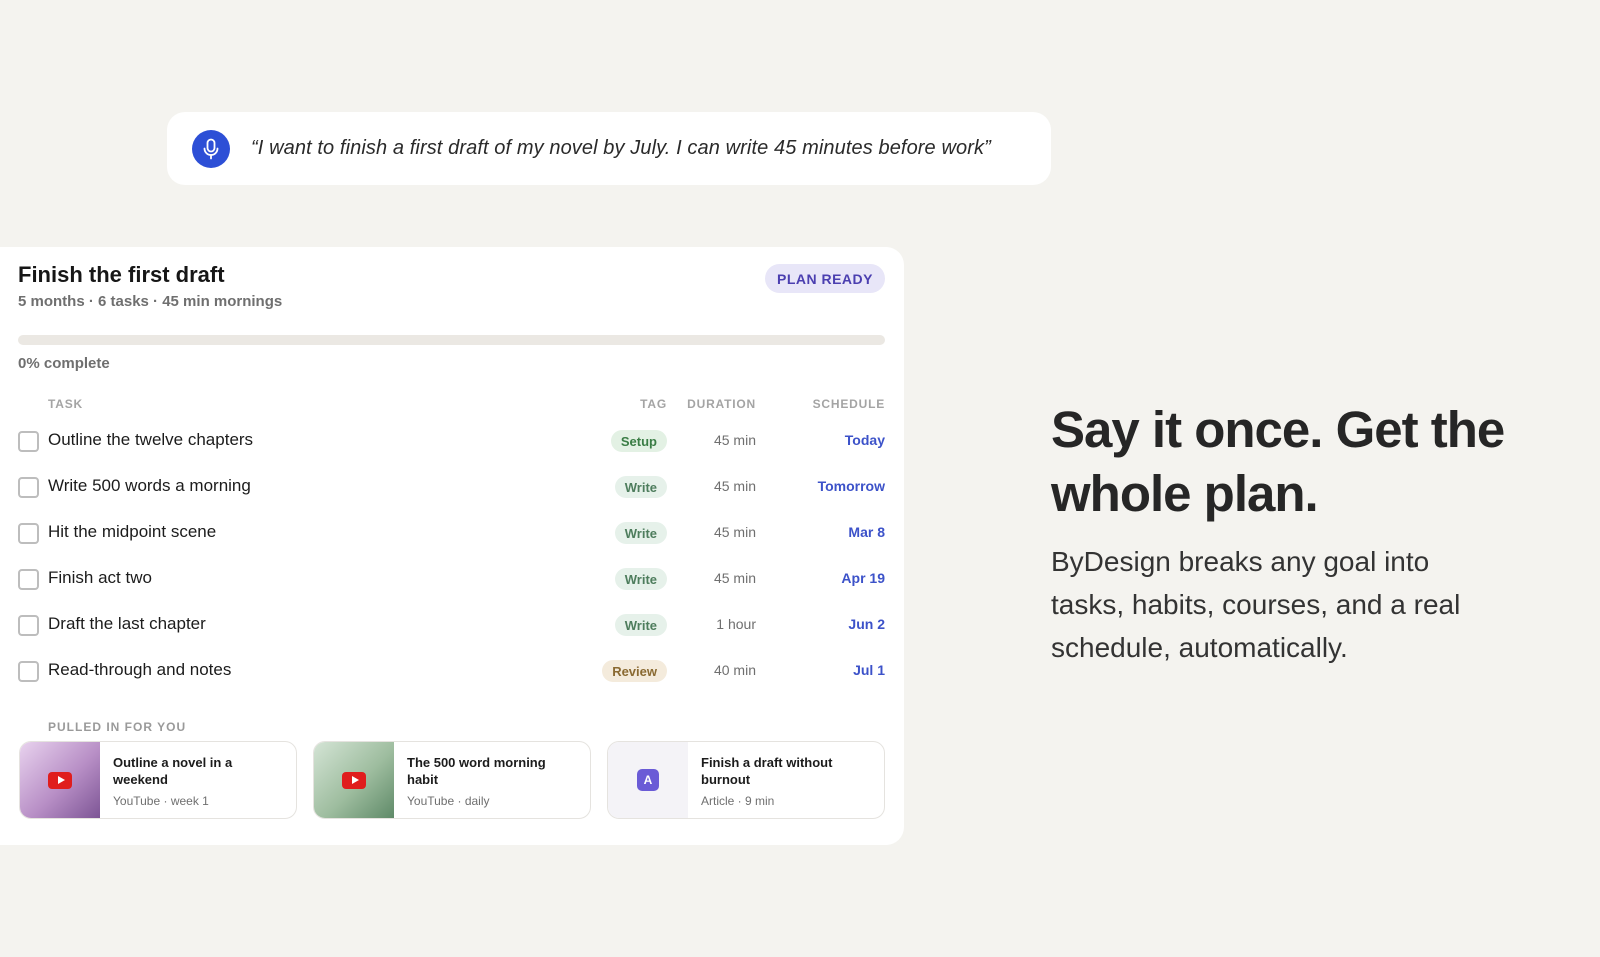 This screenshot has width=1600, height=957. Describe the element at coordinates (100, 577) in the screenshot. I see `task-name: Finish act two` at that location.